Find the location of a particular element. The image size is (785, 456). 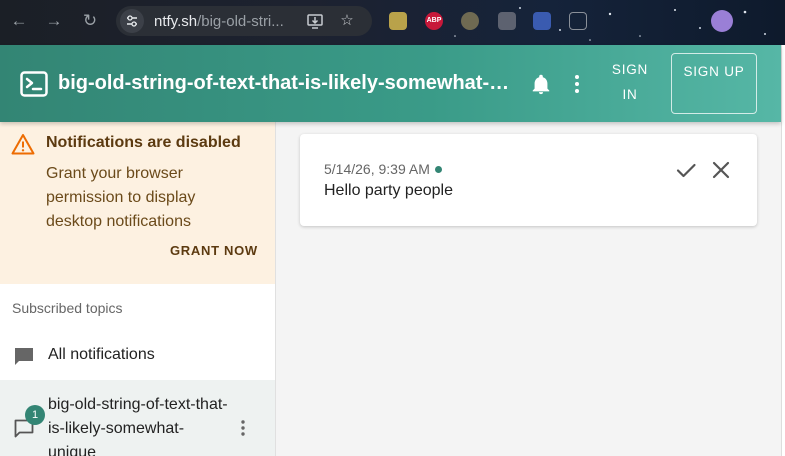

warning-icon is located at coordinates (23, 144).